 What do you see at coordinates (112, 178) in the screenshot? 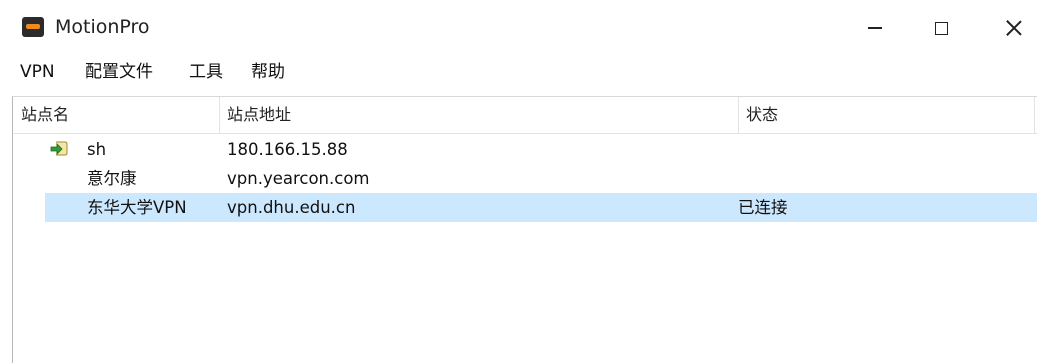
I see `site-name: 意尔康` at bounding box center [112, 178].